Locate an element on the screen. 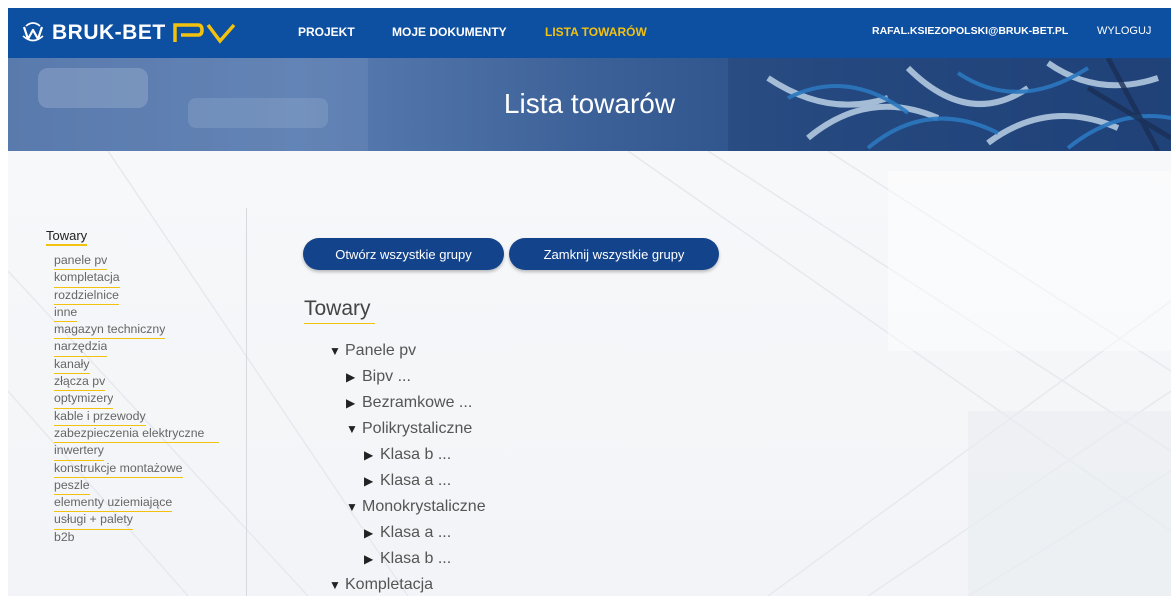 This screenshot has height=596, width=1171. sidebar-item-konstrukcje-montazowe: konstrukcje montażowe is located at coordinates (118, 469).